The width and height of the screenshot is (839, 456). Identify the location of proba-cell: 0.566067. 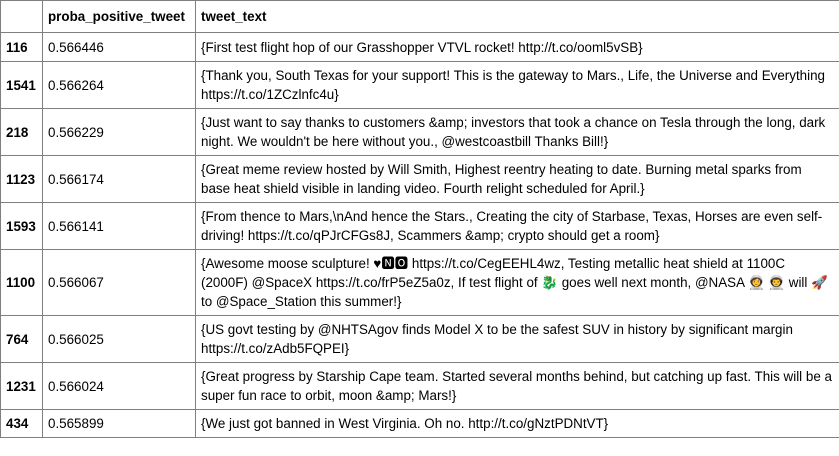
(119, 282).